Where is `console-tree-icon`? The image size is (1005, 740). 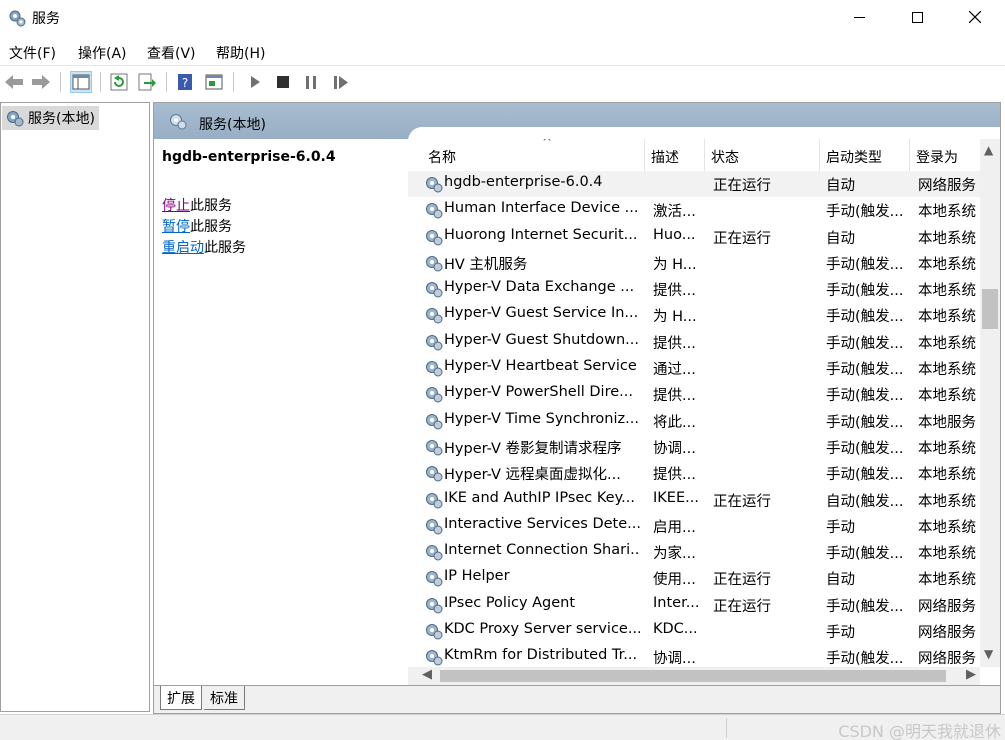
console-tree-icon is located at coordinates (81, 82).